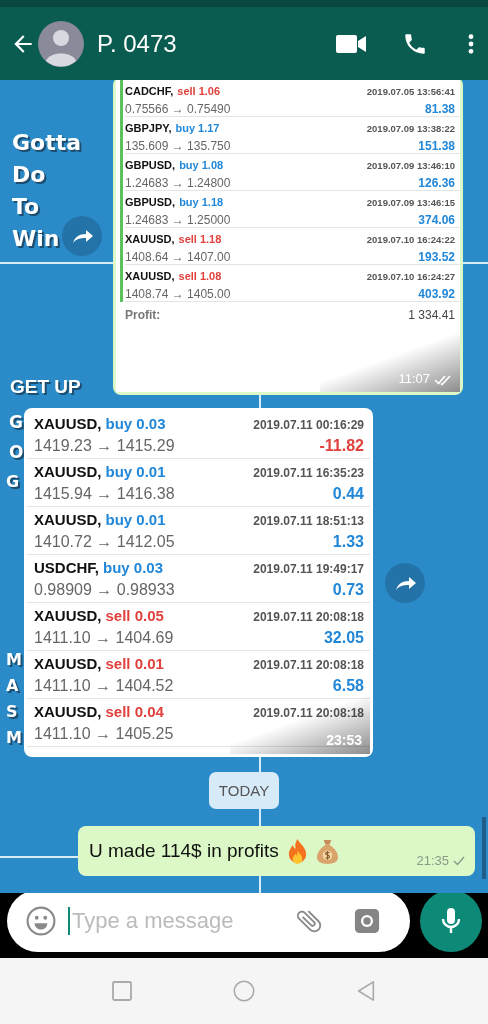  I want to click on trade-time: 2019.07.11 19:49:17, so click(308, 568).